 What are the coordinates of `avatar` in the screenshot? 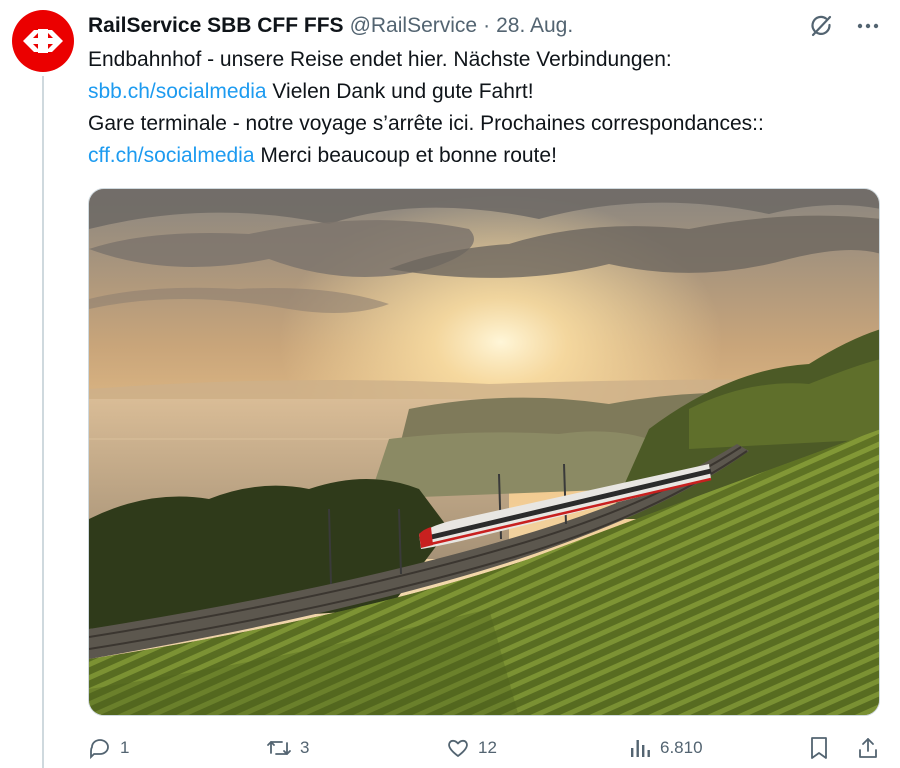 It's located at (43, 41).